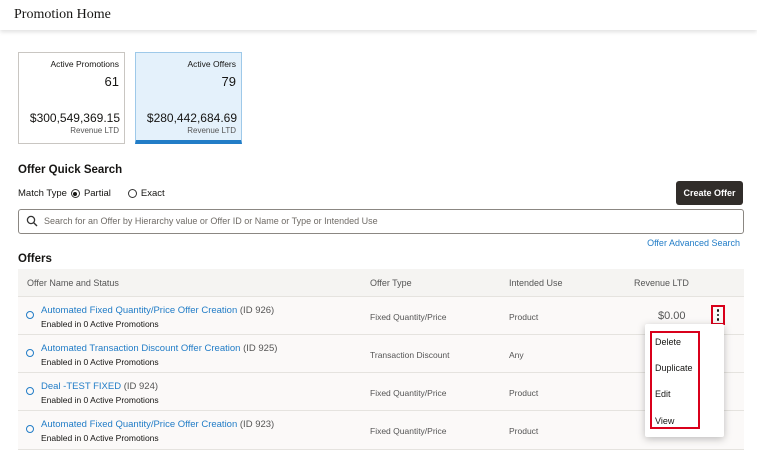 This screenshot has height=452, width=757. Describe the element at coordinates (693, 243) in the screenshot. I see `offer-advanced-search-link: Offer Advanced Search` at that location.